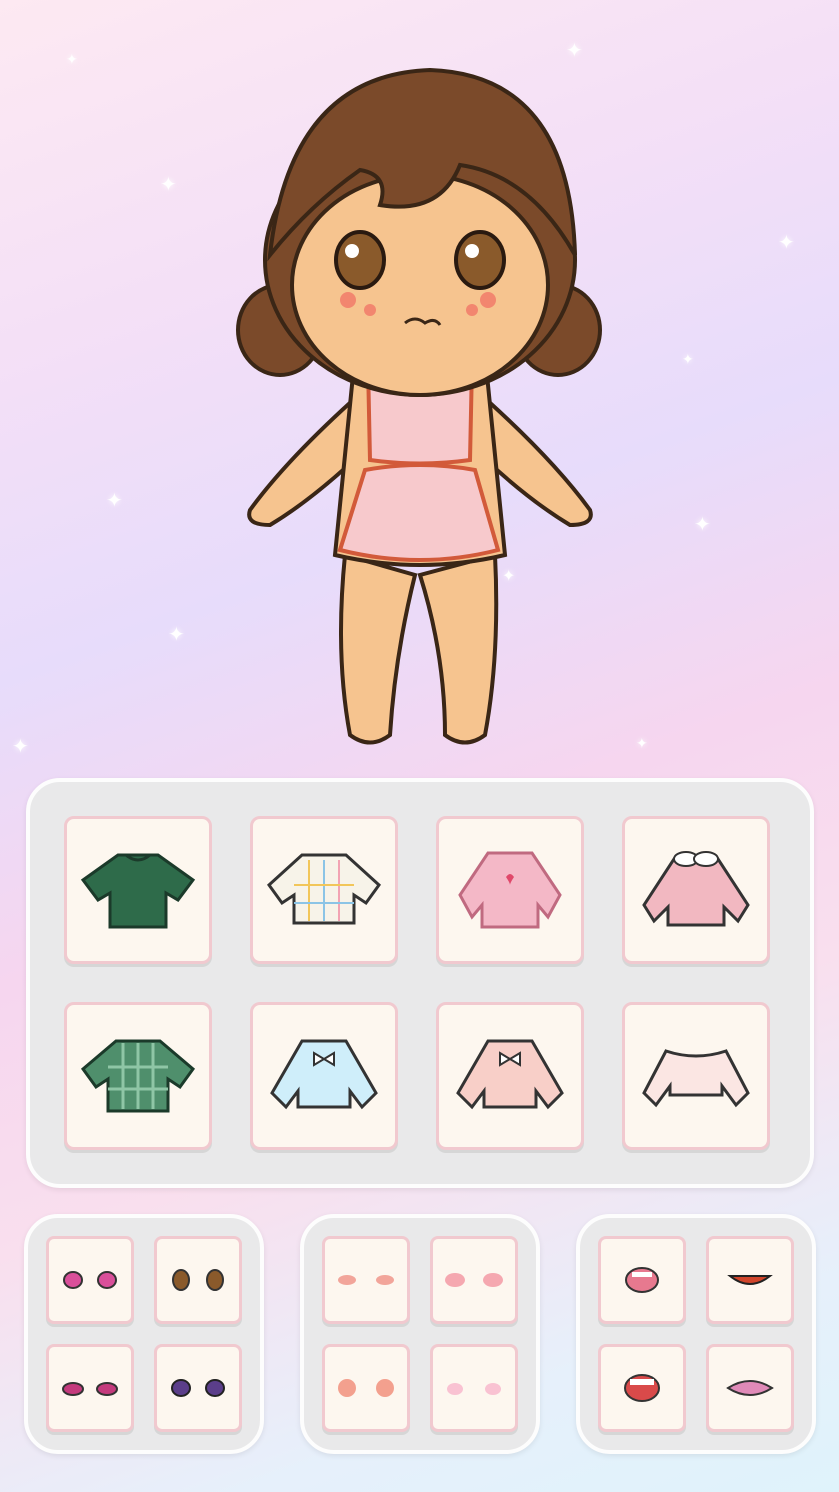  I want to click on eyes-option-pink, so click(90, 1280).